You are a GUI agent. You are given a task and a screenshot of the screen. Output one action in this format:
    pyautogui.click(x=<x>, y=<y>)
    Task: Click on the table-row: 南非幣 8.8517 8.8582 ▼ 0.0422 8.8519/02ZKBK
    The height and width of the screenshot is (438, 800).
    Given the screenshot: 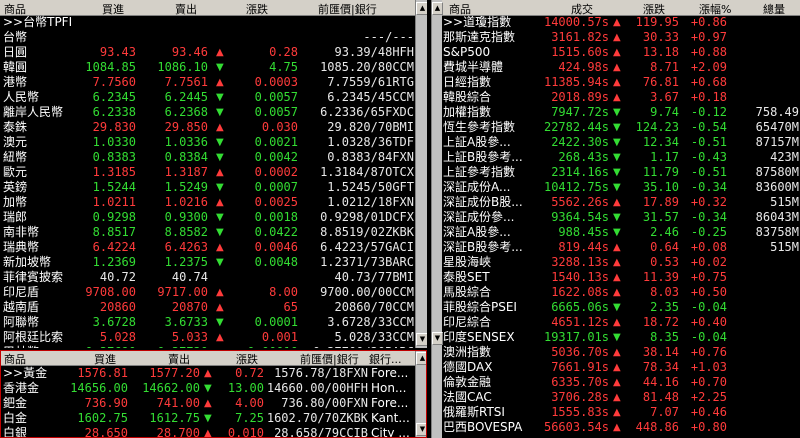 What is the action you would take?
    pyautogui.click(x=213, y=232)
    